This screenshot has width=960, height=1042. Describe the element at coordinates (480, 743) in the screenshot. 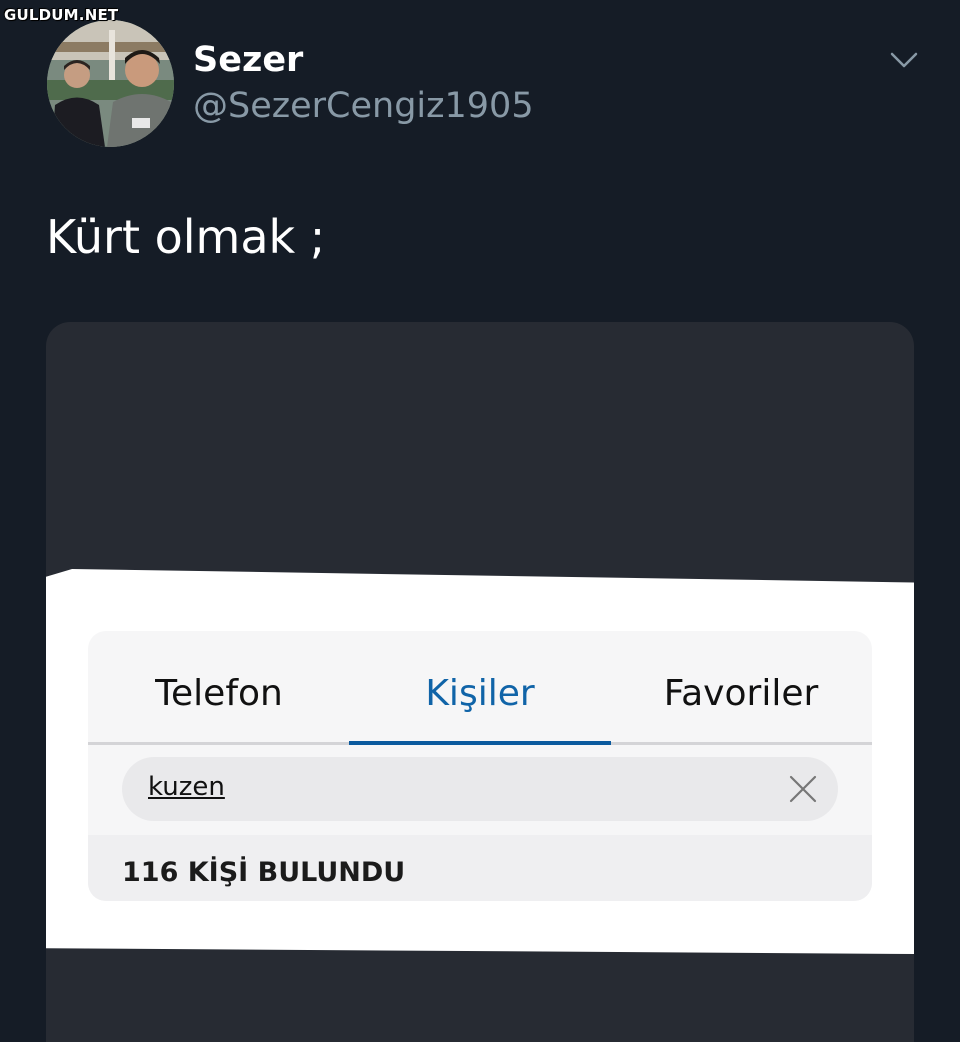

I see `active-tab-indicator` at that location.